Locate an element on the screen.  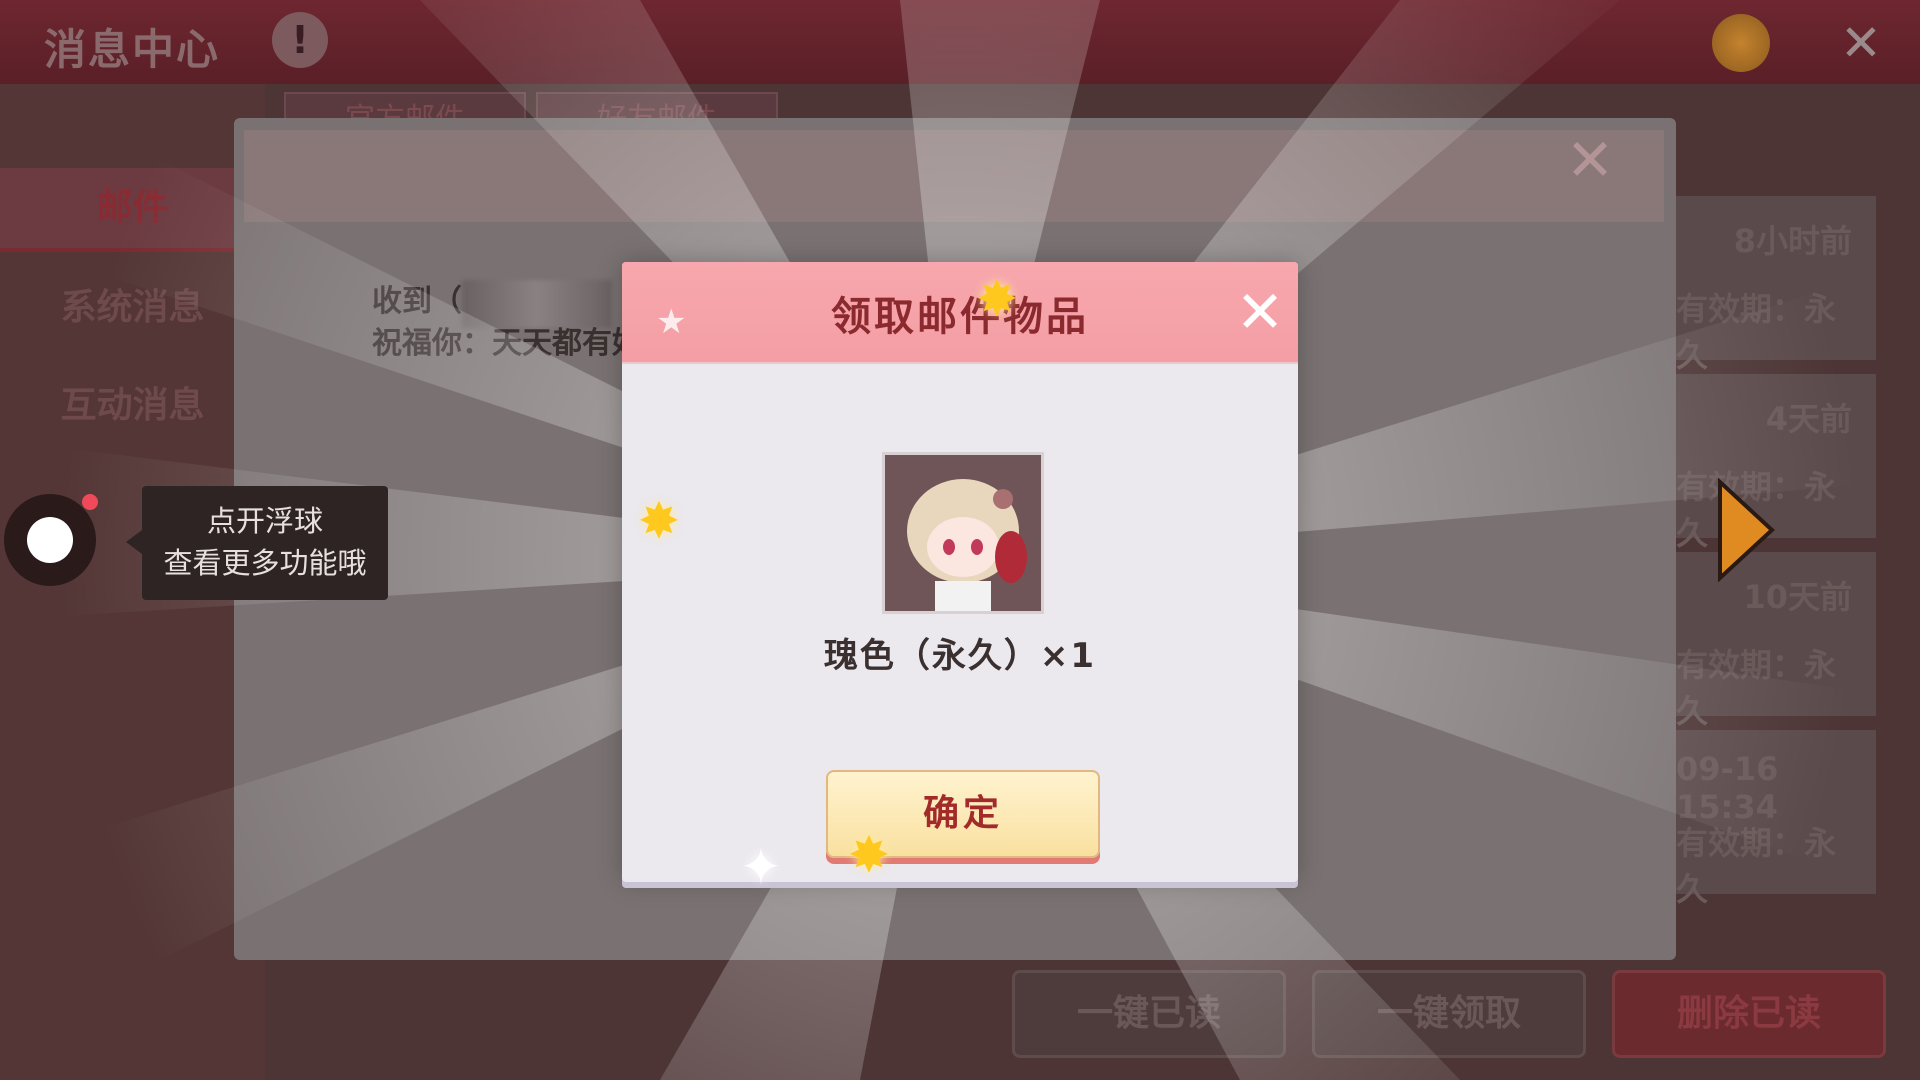
coin-icon is located at coordinates (1741, 43).